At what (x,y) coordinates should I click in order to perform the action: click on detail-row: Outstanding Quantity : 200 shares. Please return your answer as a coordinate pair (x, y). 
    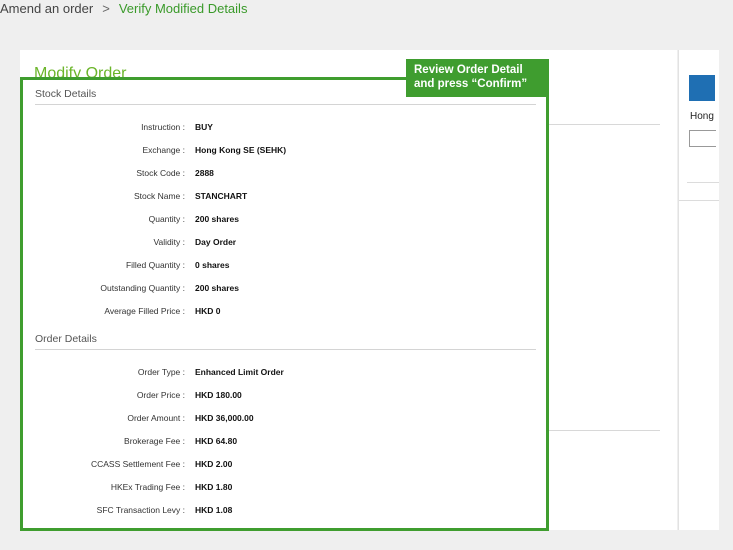
    Looking at the image, I should click on (283, 290).